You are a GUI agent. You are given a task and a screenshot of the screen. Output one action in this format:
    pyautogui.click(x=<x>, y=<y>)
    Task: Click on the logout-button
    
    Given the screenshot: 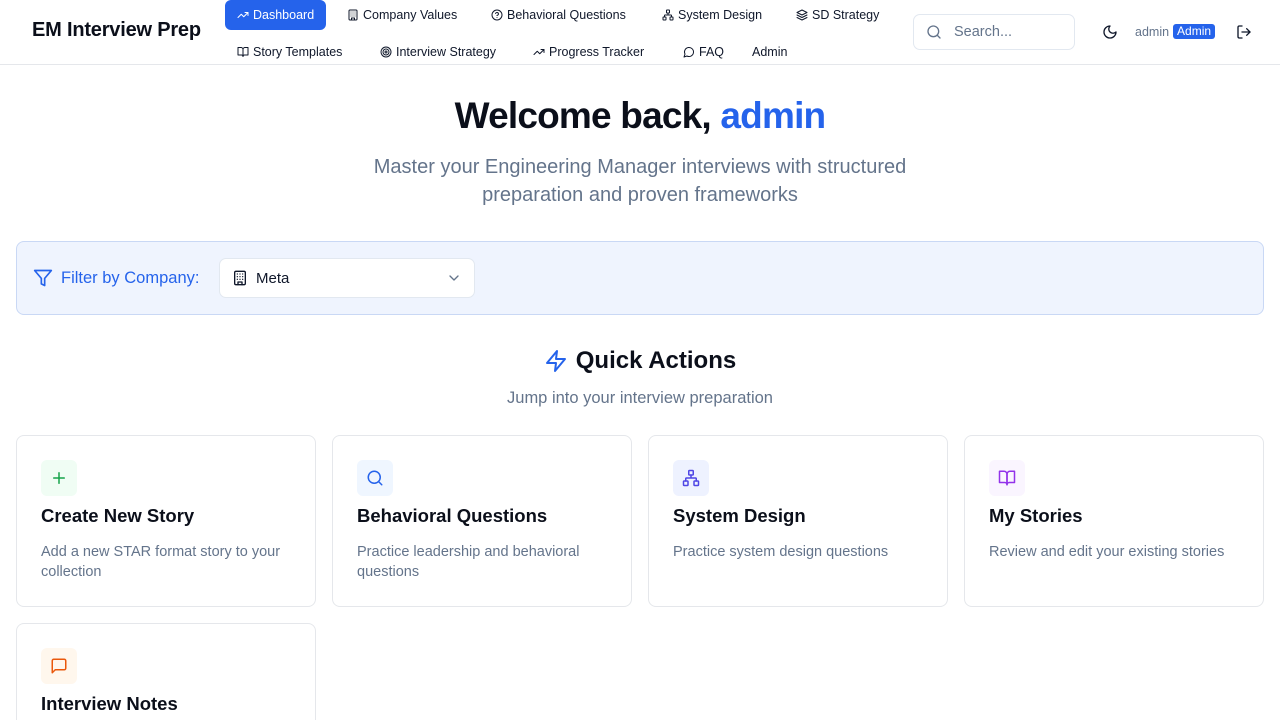 What is the action you would take?
    pyautogui.click(x=1244, y=32)
    